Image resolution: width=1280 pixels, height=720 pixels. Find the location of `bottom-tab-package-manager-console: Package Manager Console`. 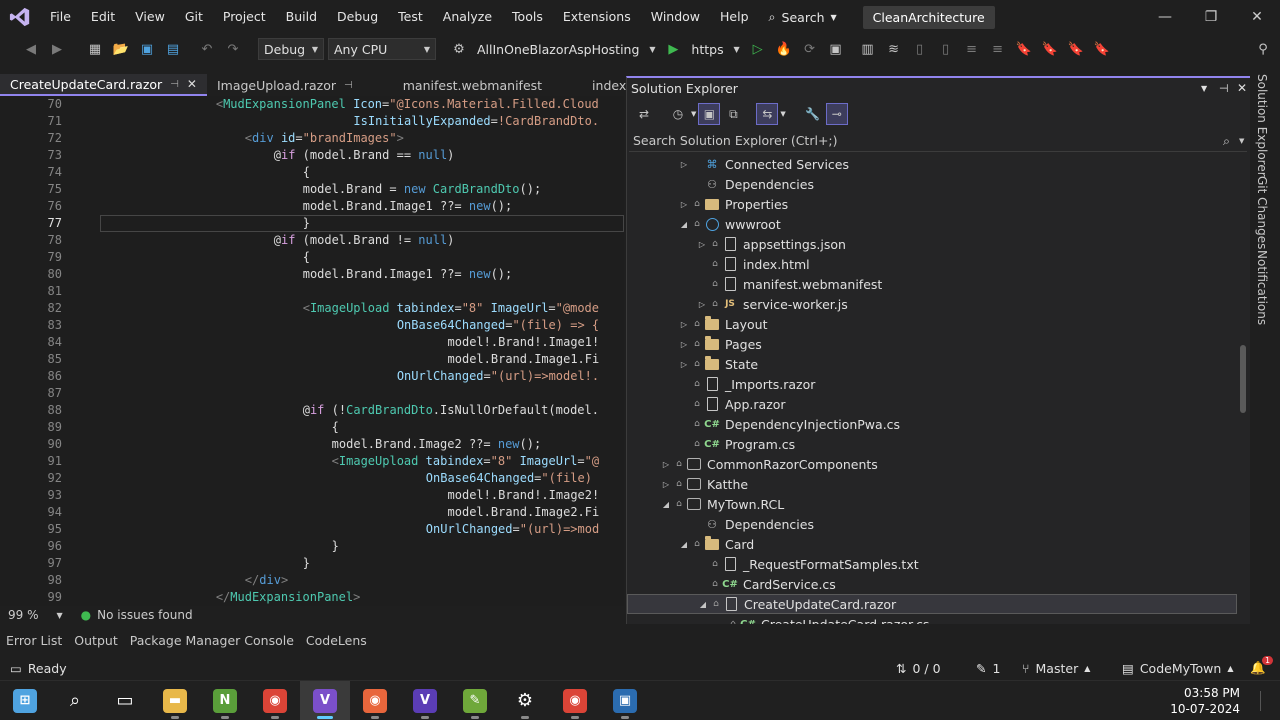

bottom-tab-package-manager-console: Package Manager Console is located at coordinates (212, 640).